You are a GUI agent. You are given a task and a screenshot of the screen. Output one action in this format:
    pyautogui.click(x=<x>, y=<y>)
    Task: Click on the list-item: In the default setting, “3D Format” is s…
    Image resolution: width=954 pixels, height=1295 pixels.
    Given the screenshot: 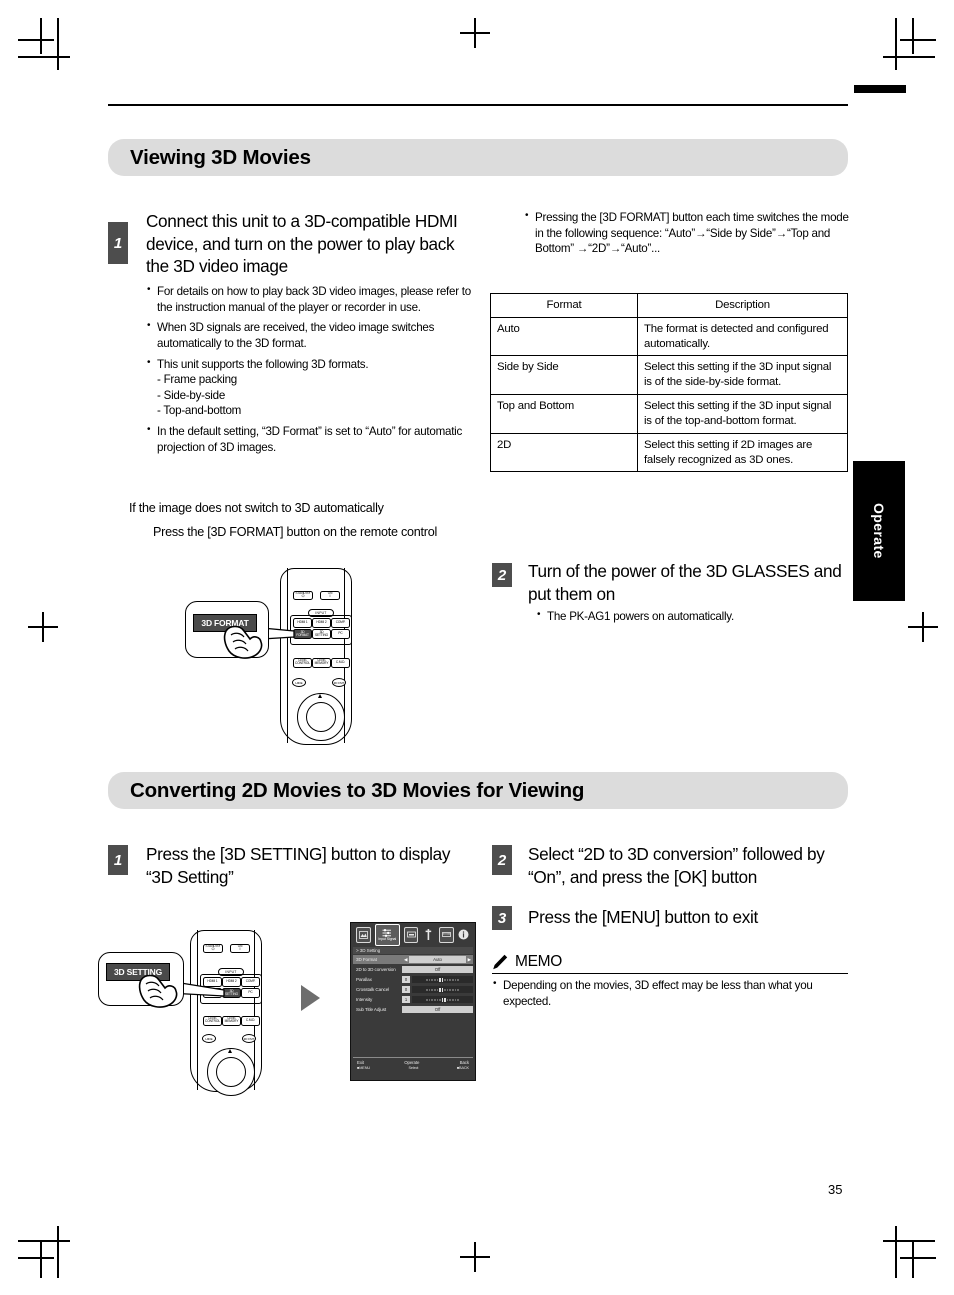 What is the action you would take?
    pyautogui.click(x=311, y=439)
    